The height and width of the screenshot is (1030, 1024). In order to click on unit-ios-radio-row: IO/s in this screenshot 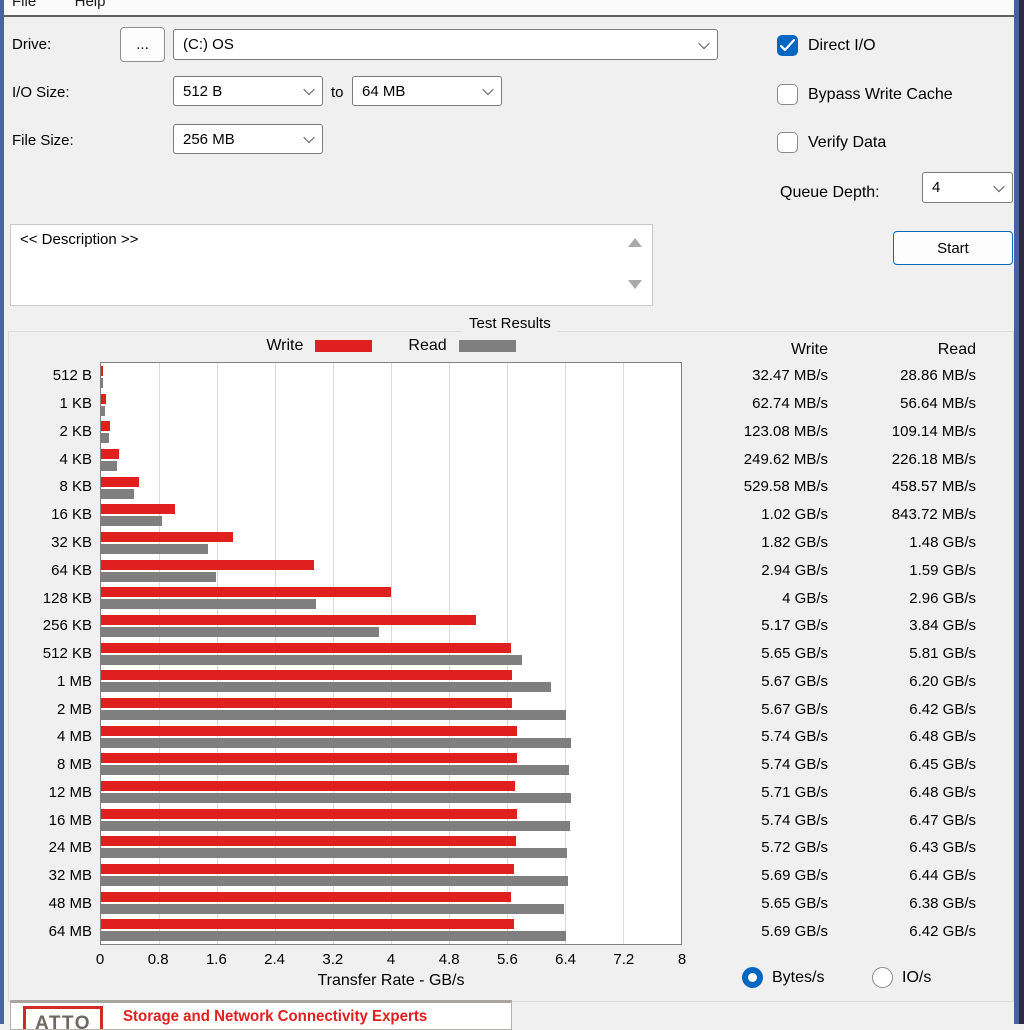, I will do `click(901, 977)`.